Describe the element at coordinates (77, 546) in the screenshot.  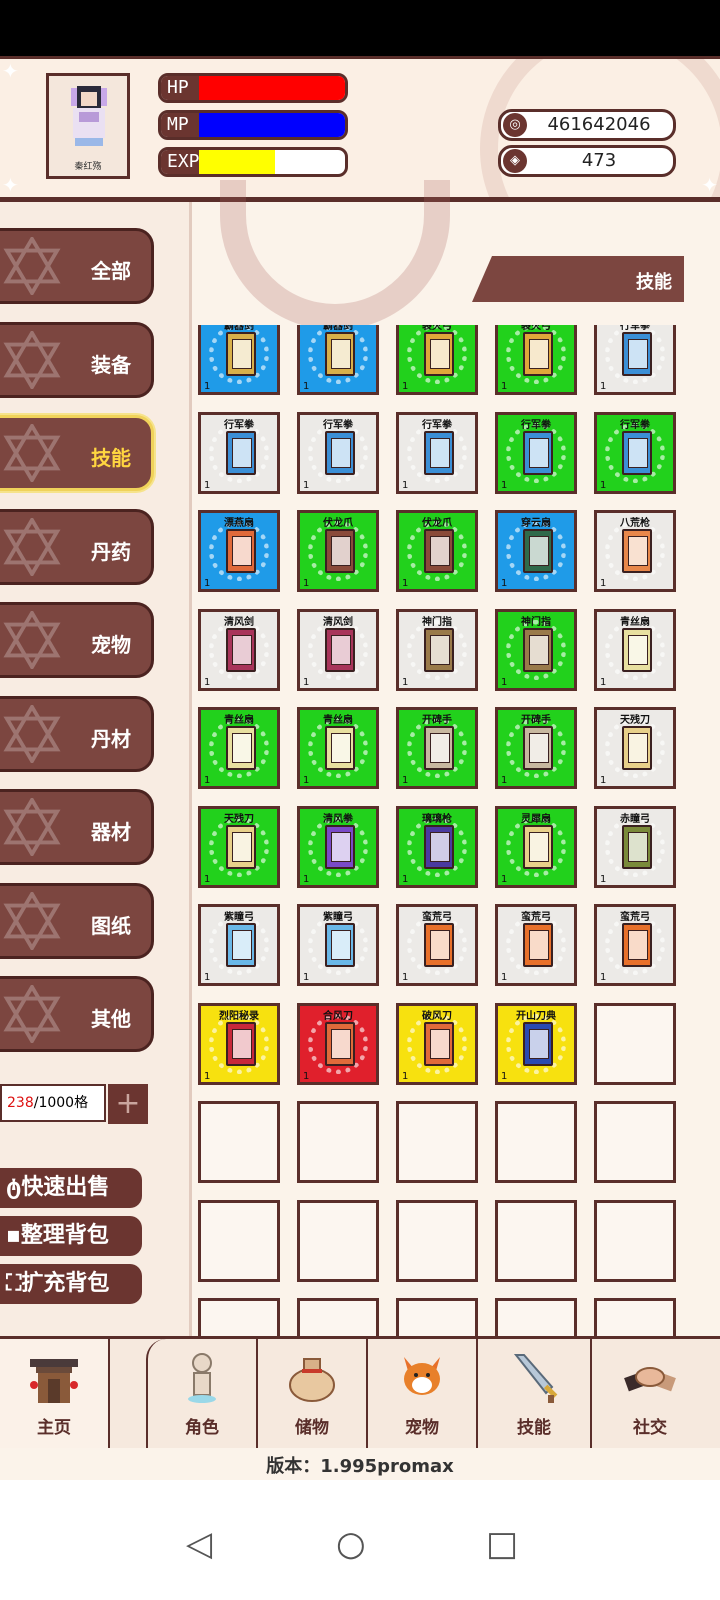
I see `category-tab: 丹药` at that location.